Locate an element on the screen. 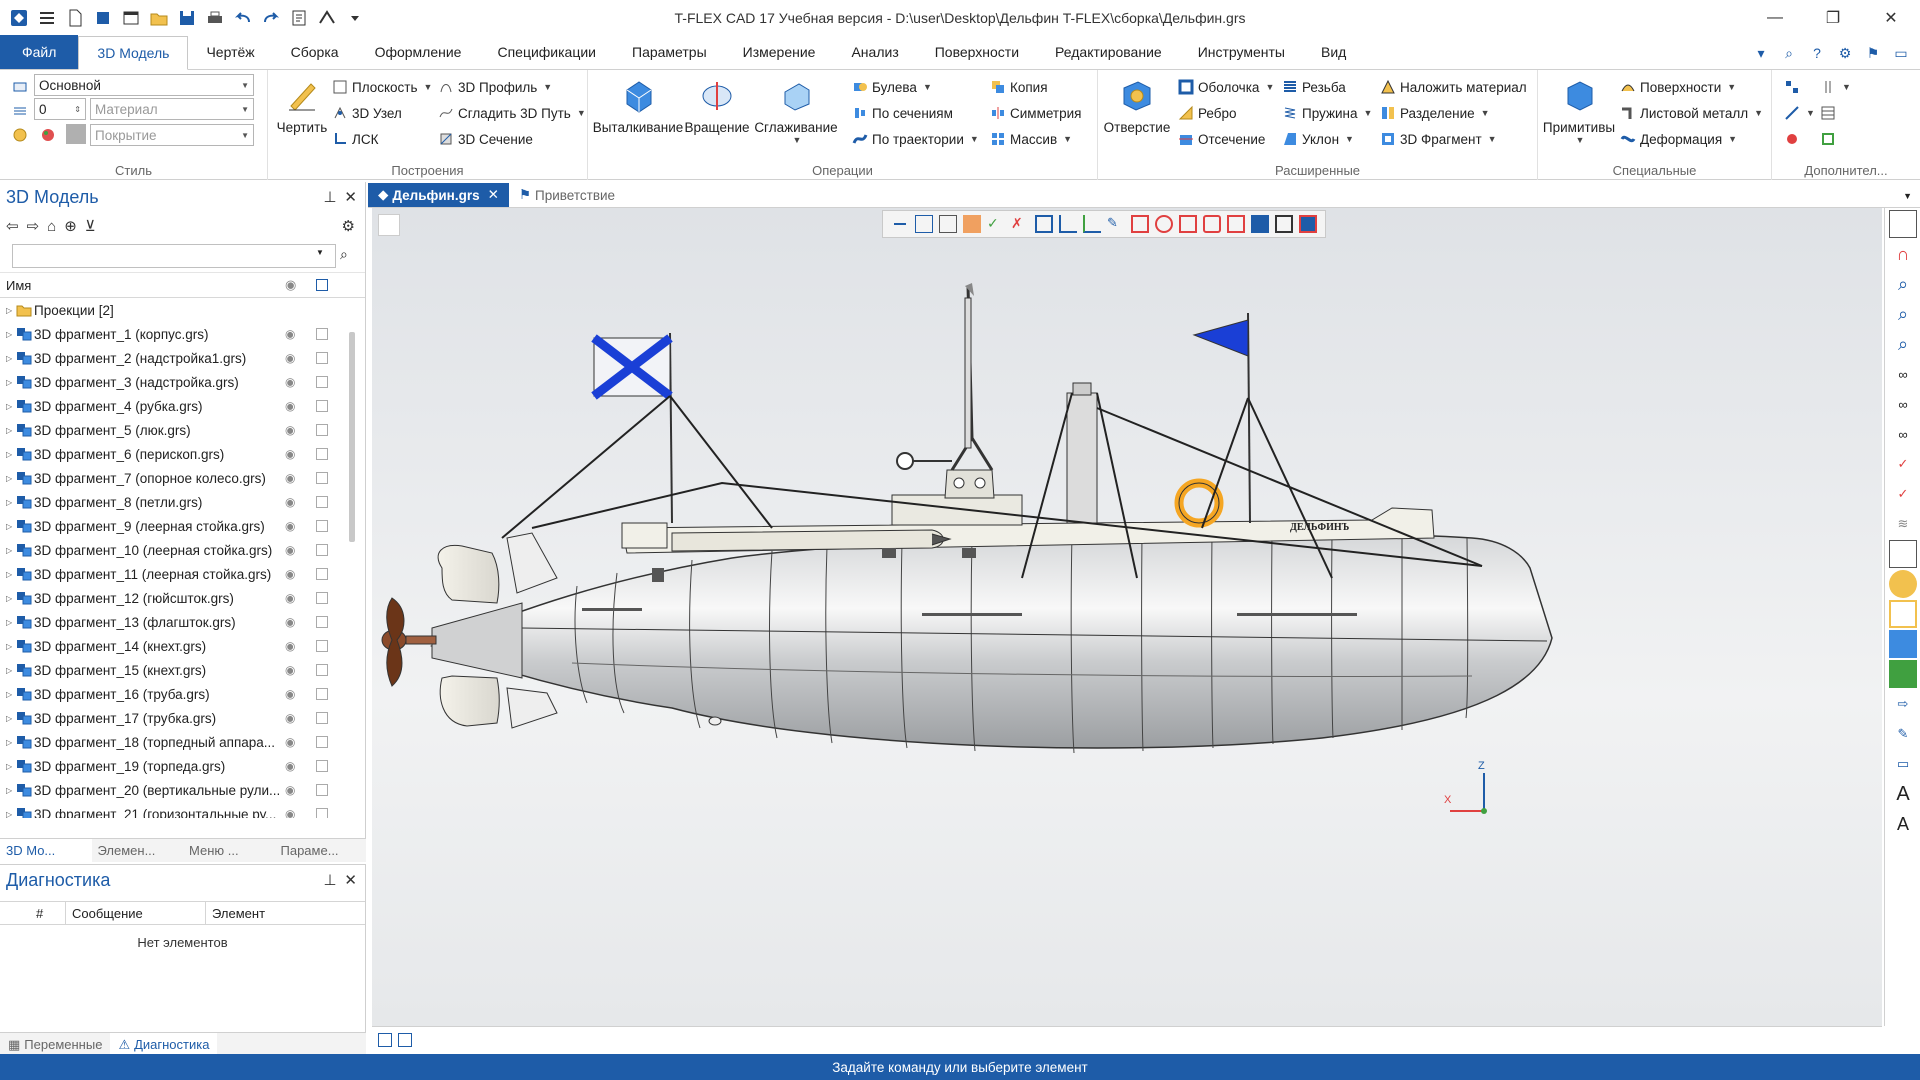 This screenshot has height=1080, width=1920. layer-select: Основной ▼ is located at coordinates (144, 85).